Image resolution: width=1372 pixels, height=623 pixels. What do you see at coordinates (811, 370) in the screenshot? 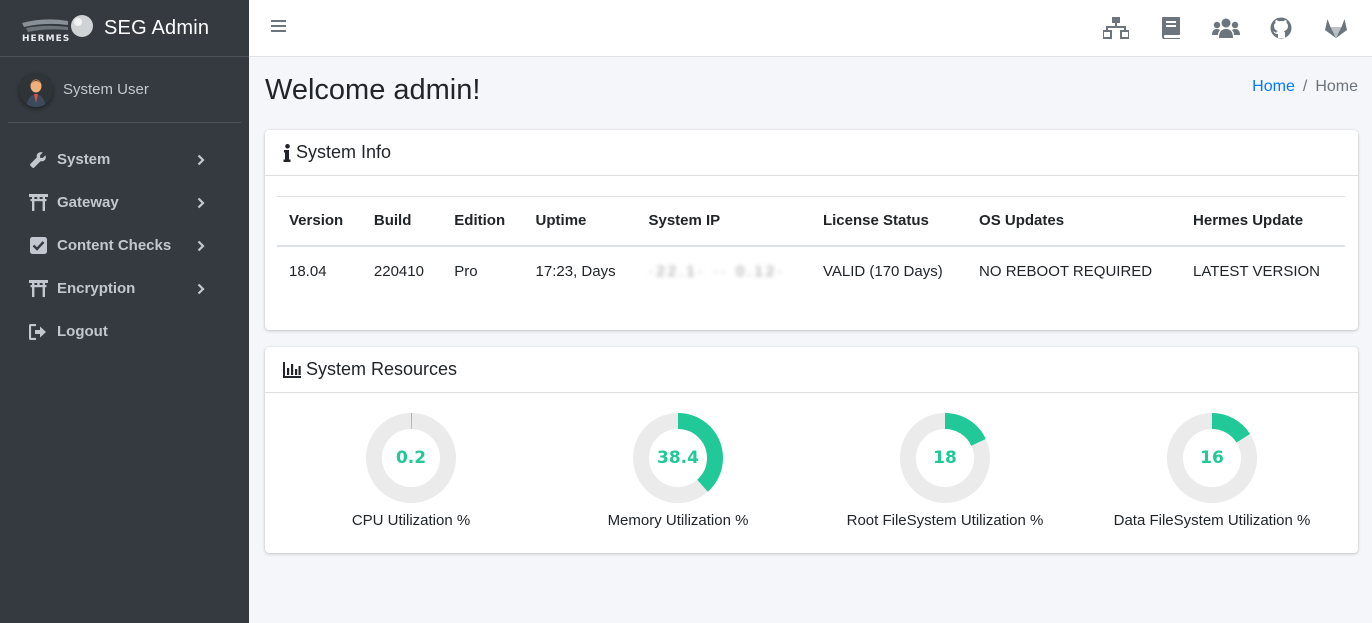
I see `card-header: System Resources` at bounding box center [811, 370].